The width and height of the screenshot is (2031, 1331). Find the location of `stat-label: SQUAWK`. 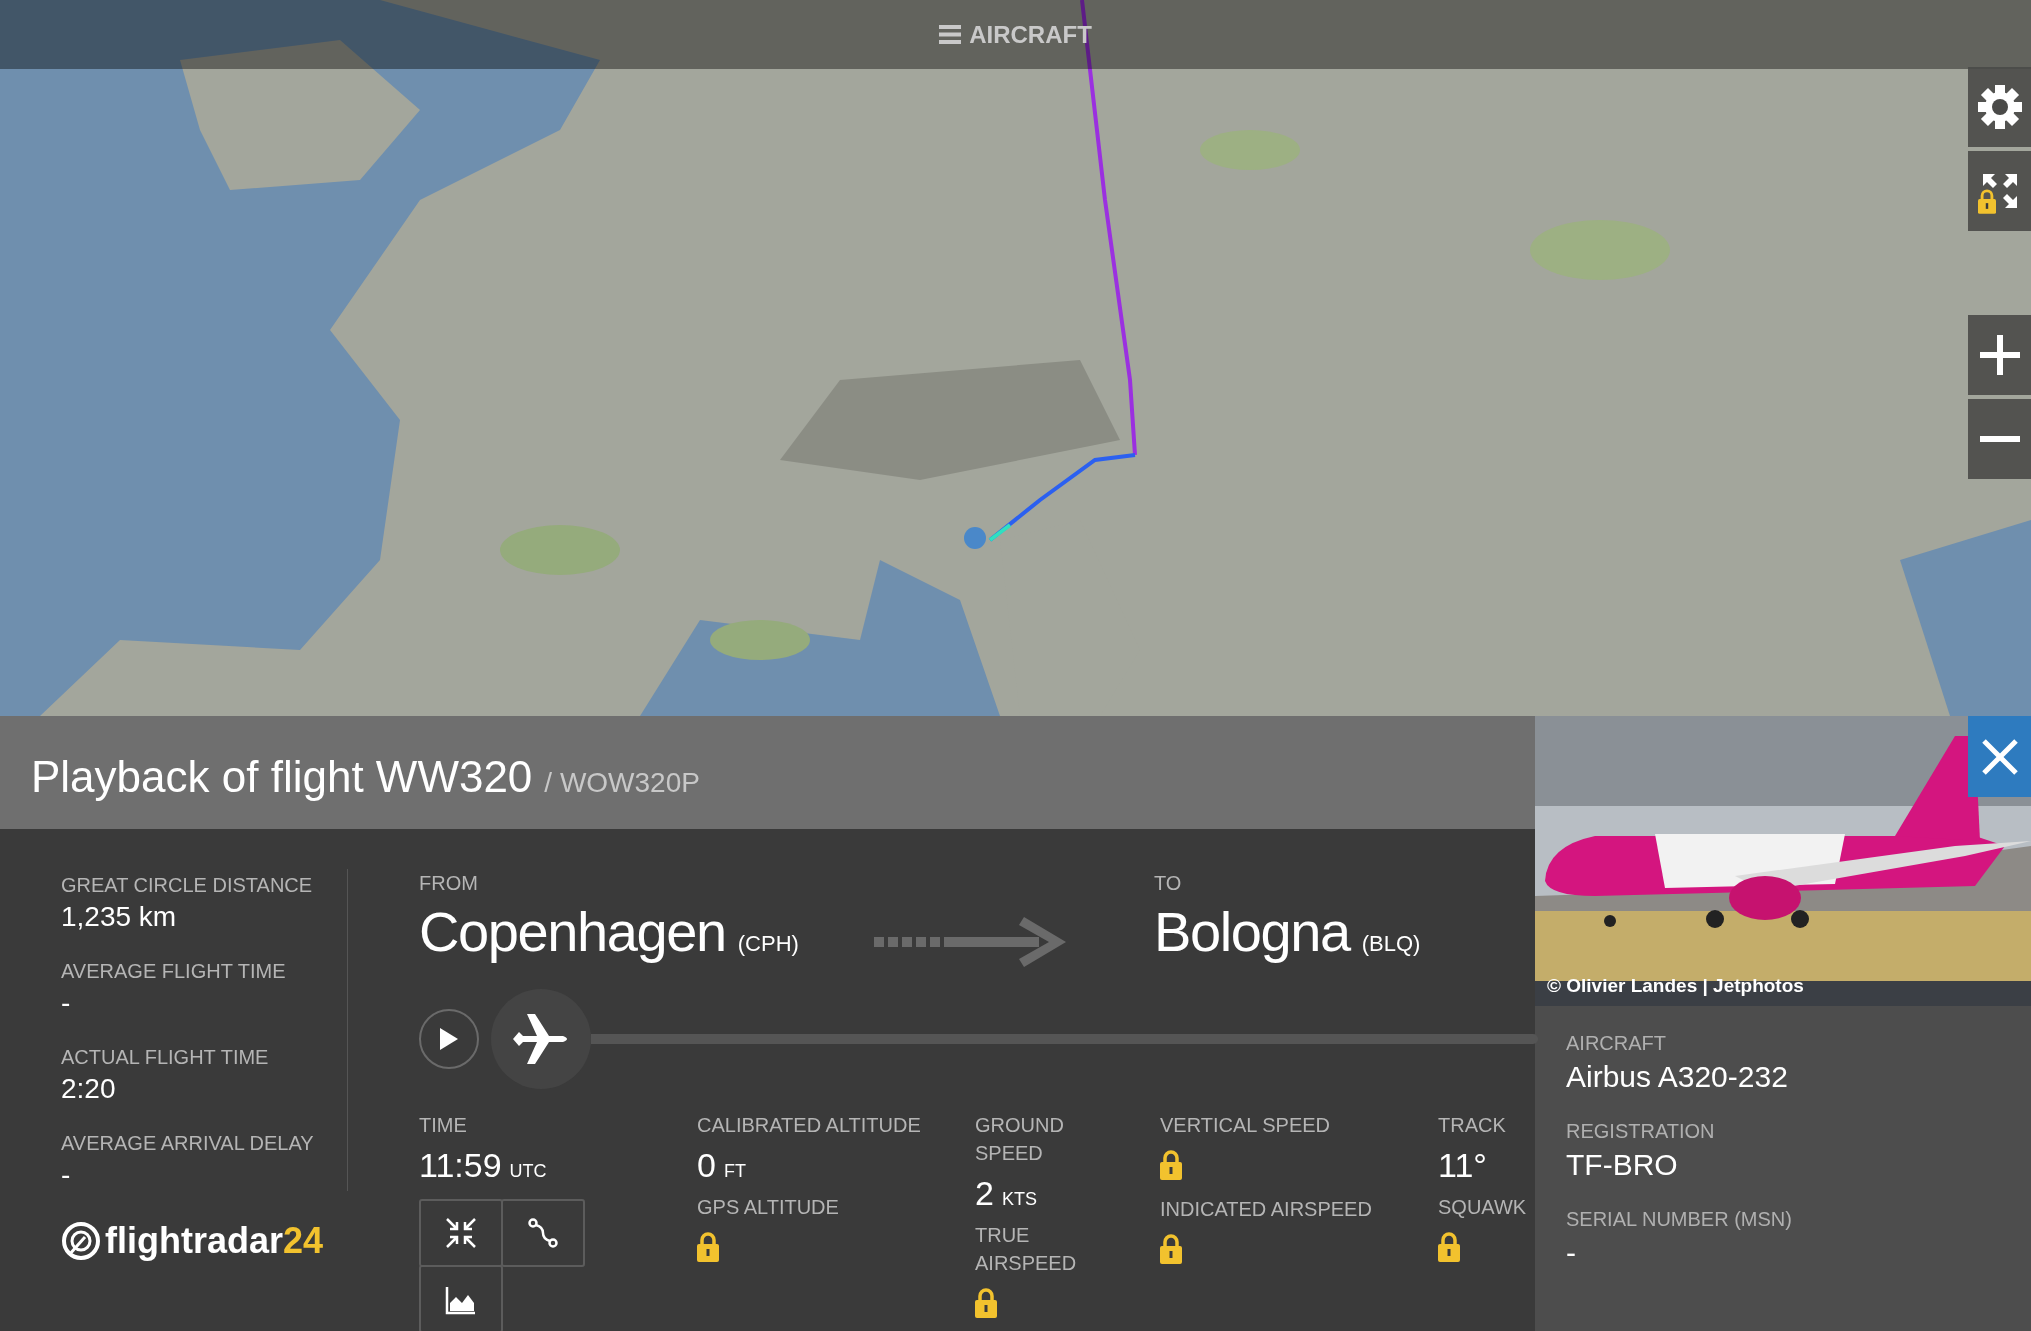

stat-label: SQUAWK is located at coordinates (1483, 1207).